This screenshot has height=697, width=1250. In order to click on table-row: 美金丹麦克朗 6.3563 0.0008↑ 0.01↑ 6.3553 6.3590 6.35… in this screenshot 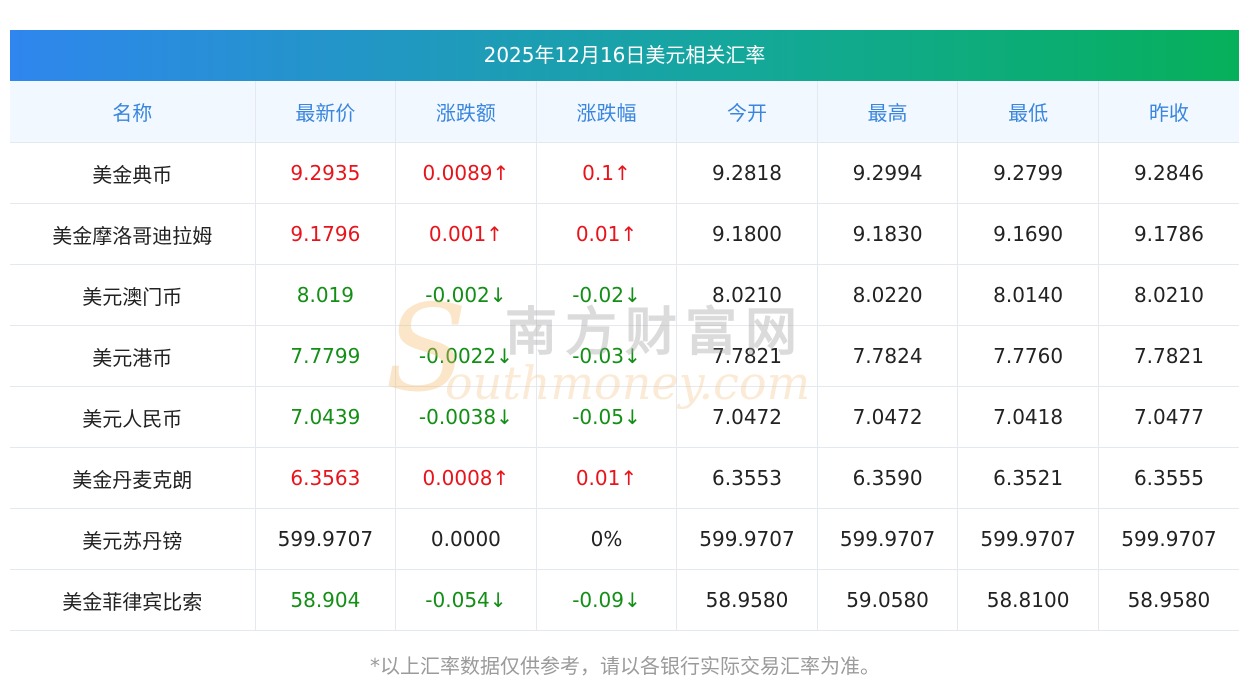, I will do `click(624, 478)`.